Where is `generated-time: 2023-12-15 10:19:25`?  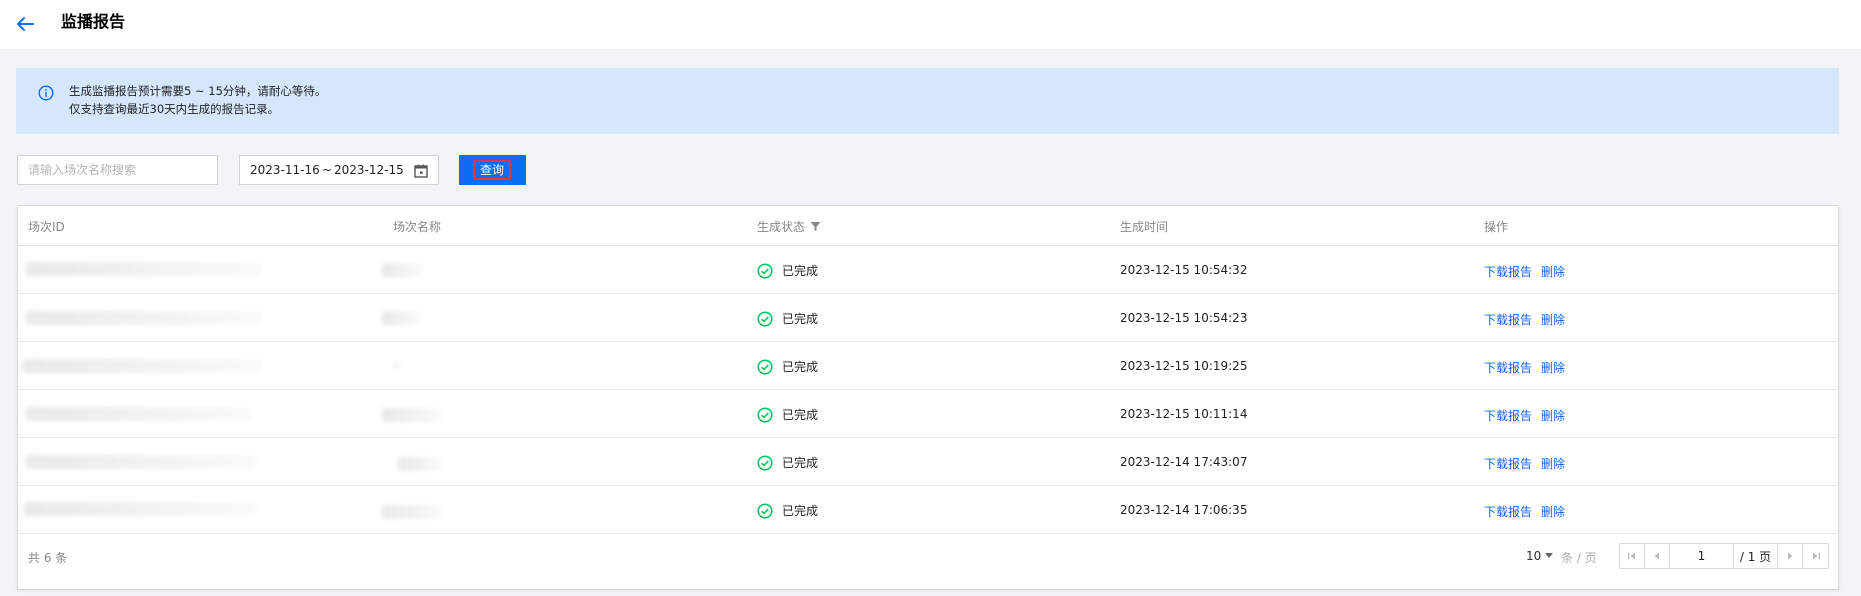
generated-time: 2023-12-15 10:19:25 is located at coordinates (1184, 366).